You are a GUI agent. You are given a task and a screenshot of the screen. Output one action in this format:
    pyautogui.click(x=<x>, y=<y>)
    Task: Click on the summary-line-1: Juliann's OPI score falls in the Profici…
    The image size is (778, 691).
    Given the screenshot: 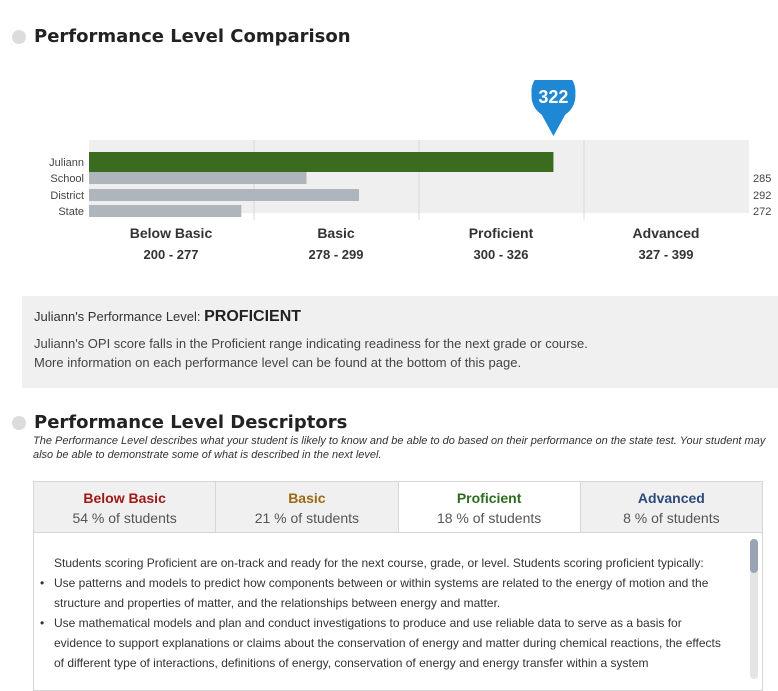 What is the action you would take?
    pyautogui.click(x=311, y=343)
    